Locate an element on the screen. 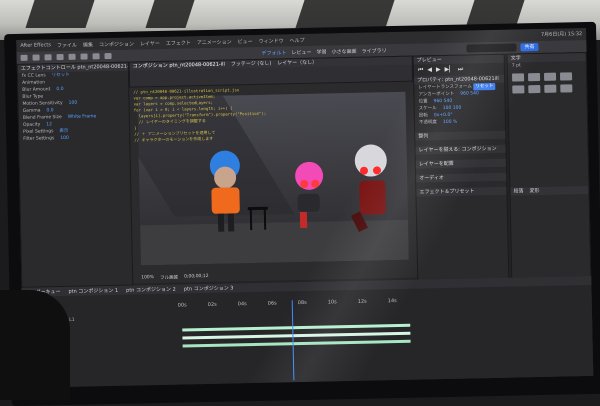 This screenshot has height=406, width=600. menu-view: ビュー is located at coordinates (245, 40).